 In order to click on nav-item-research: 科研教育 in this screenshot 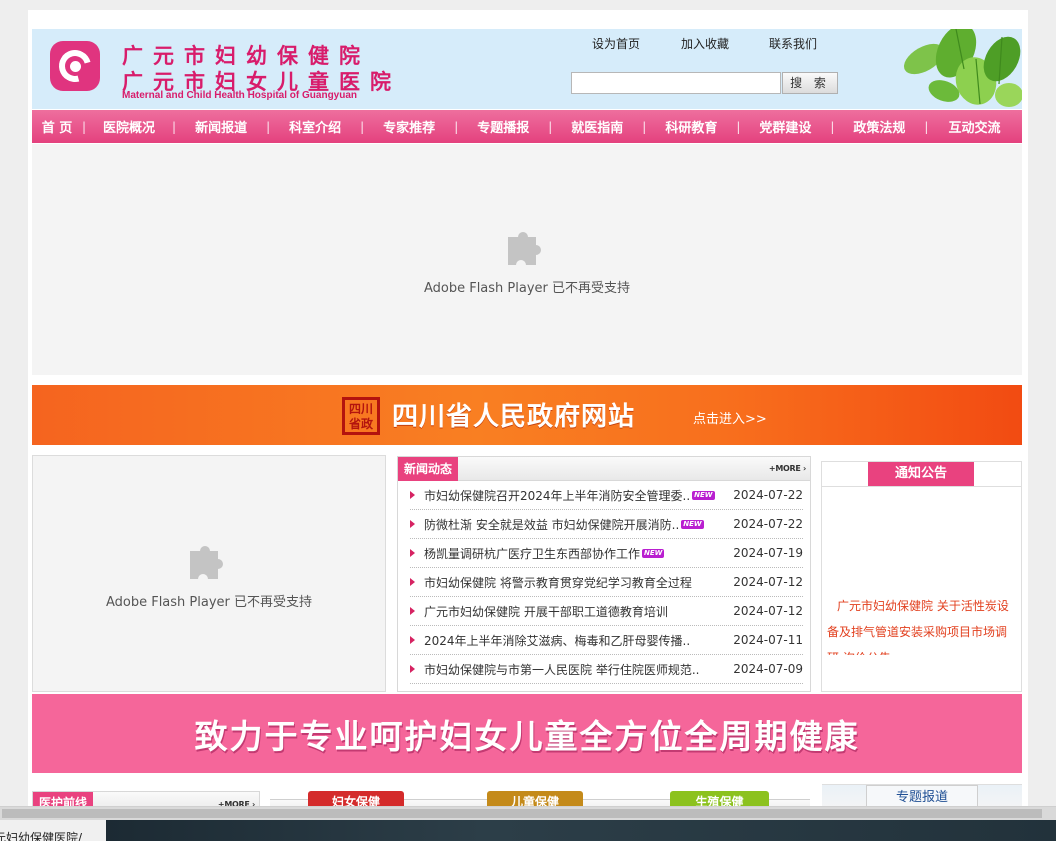, I will do `click(691, 126)`.